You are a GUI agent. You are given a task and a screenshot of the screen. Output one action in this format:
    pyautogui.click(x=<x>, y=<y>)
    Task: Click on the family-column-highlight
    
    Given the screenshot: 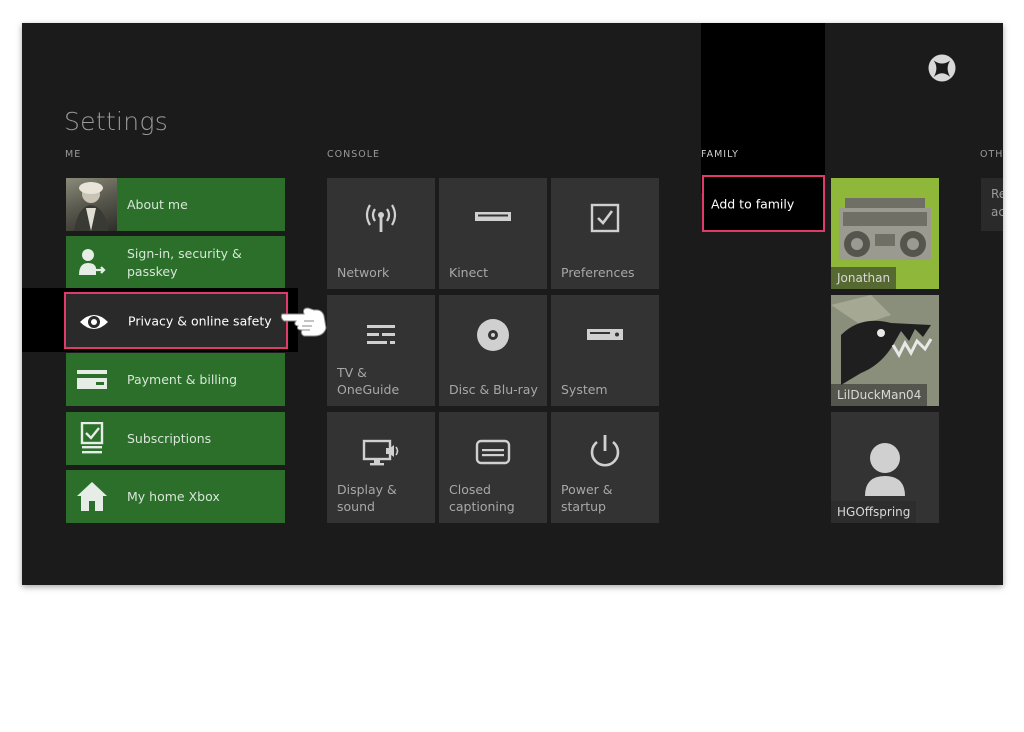 What is the action you would take?
    pyautogui.click(x=763, y=108)
    